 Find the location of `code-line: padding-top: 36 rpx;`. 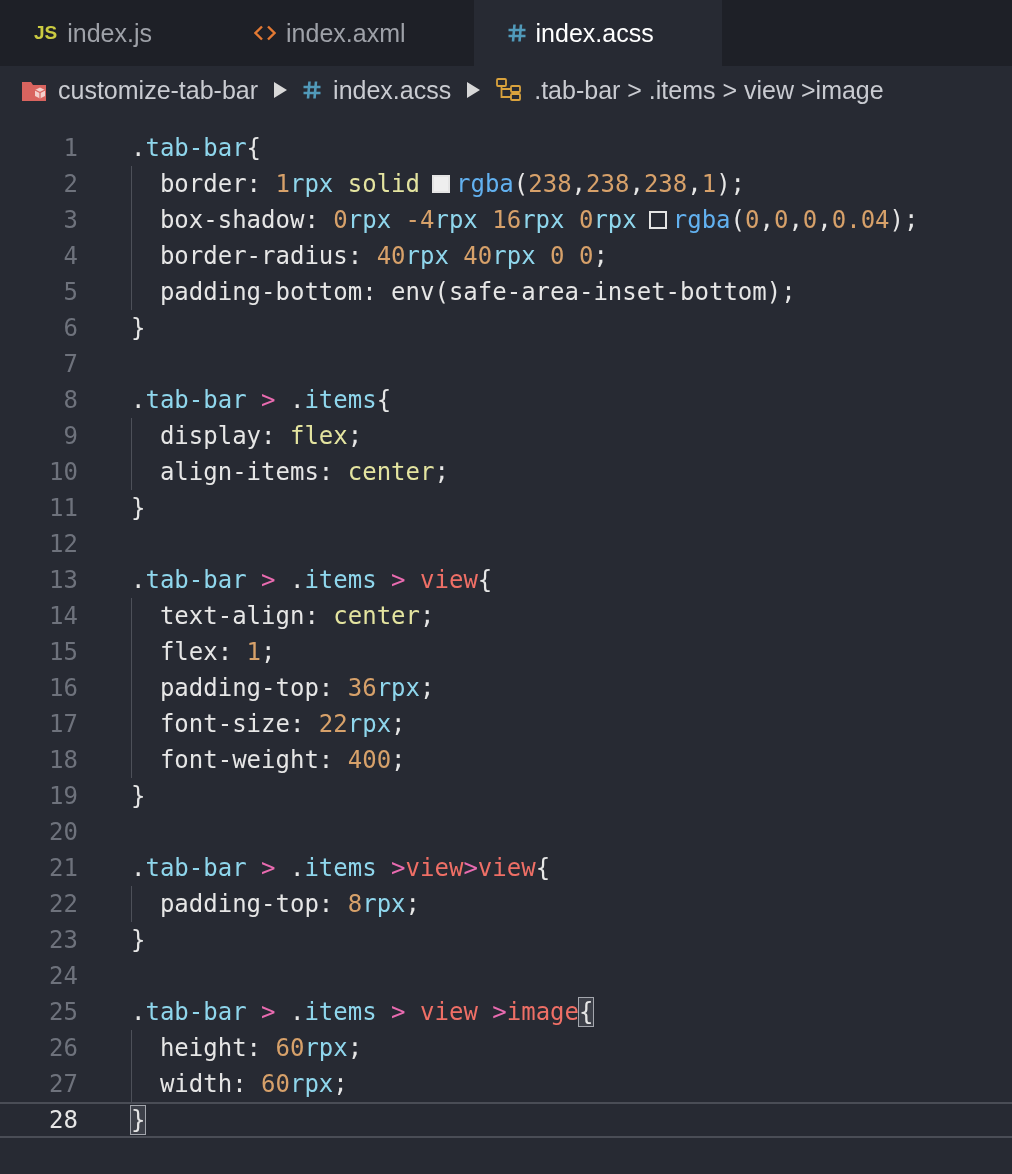

code-line: padding-top: 36 rpx; is located at coordinates (297, 688).